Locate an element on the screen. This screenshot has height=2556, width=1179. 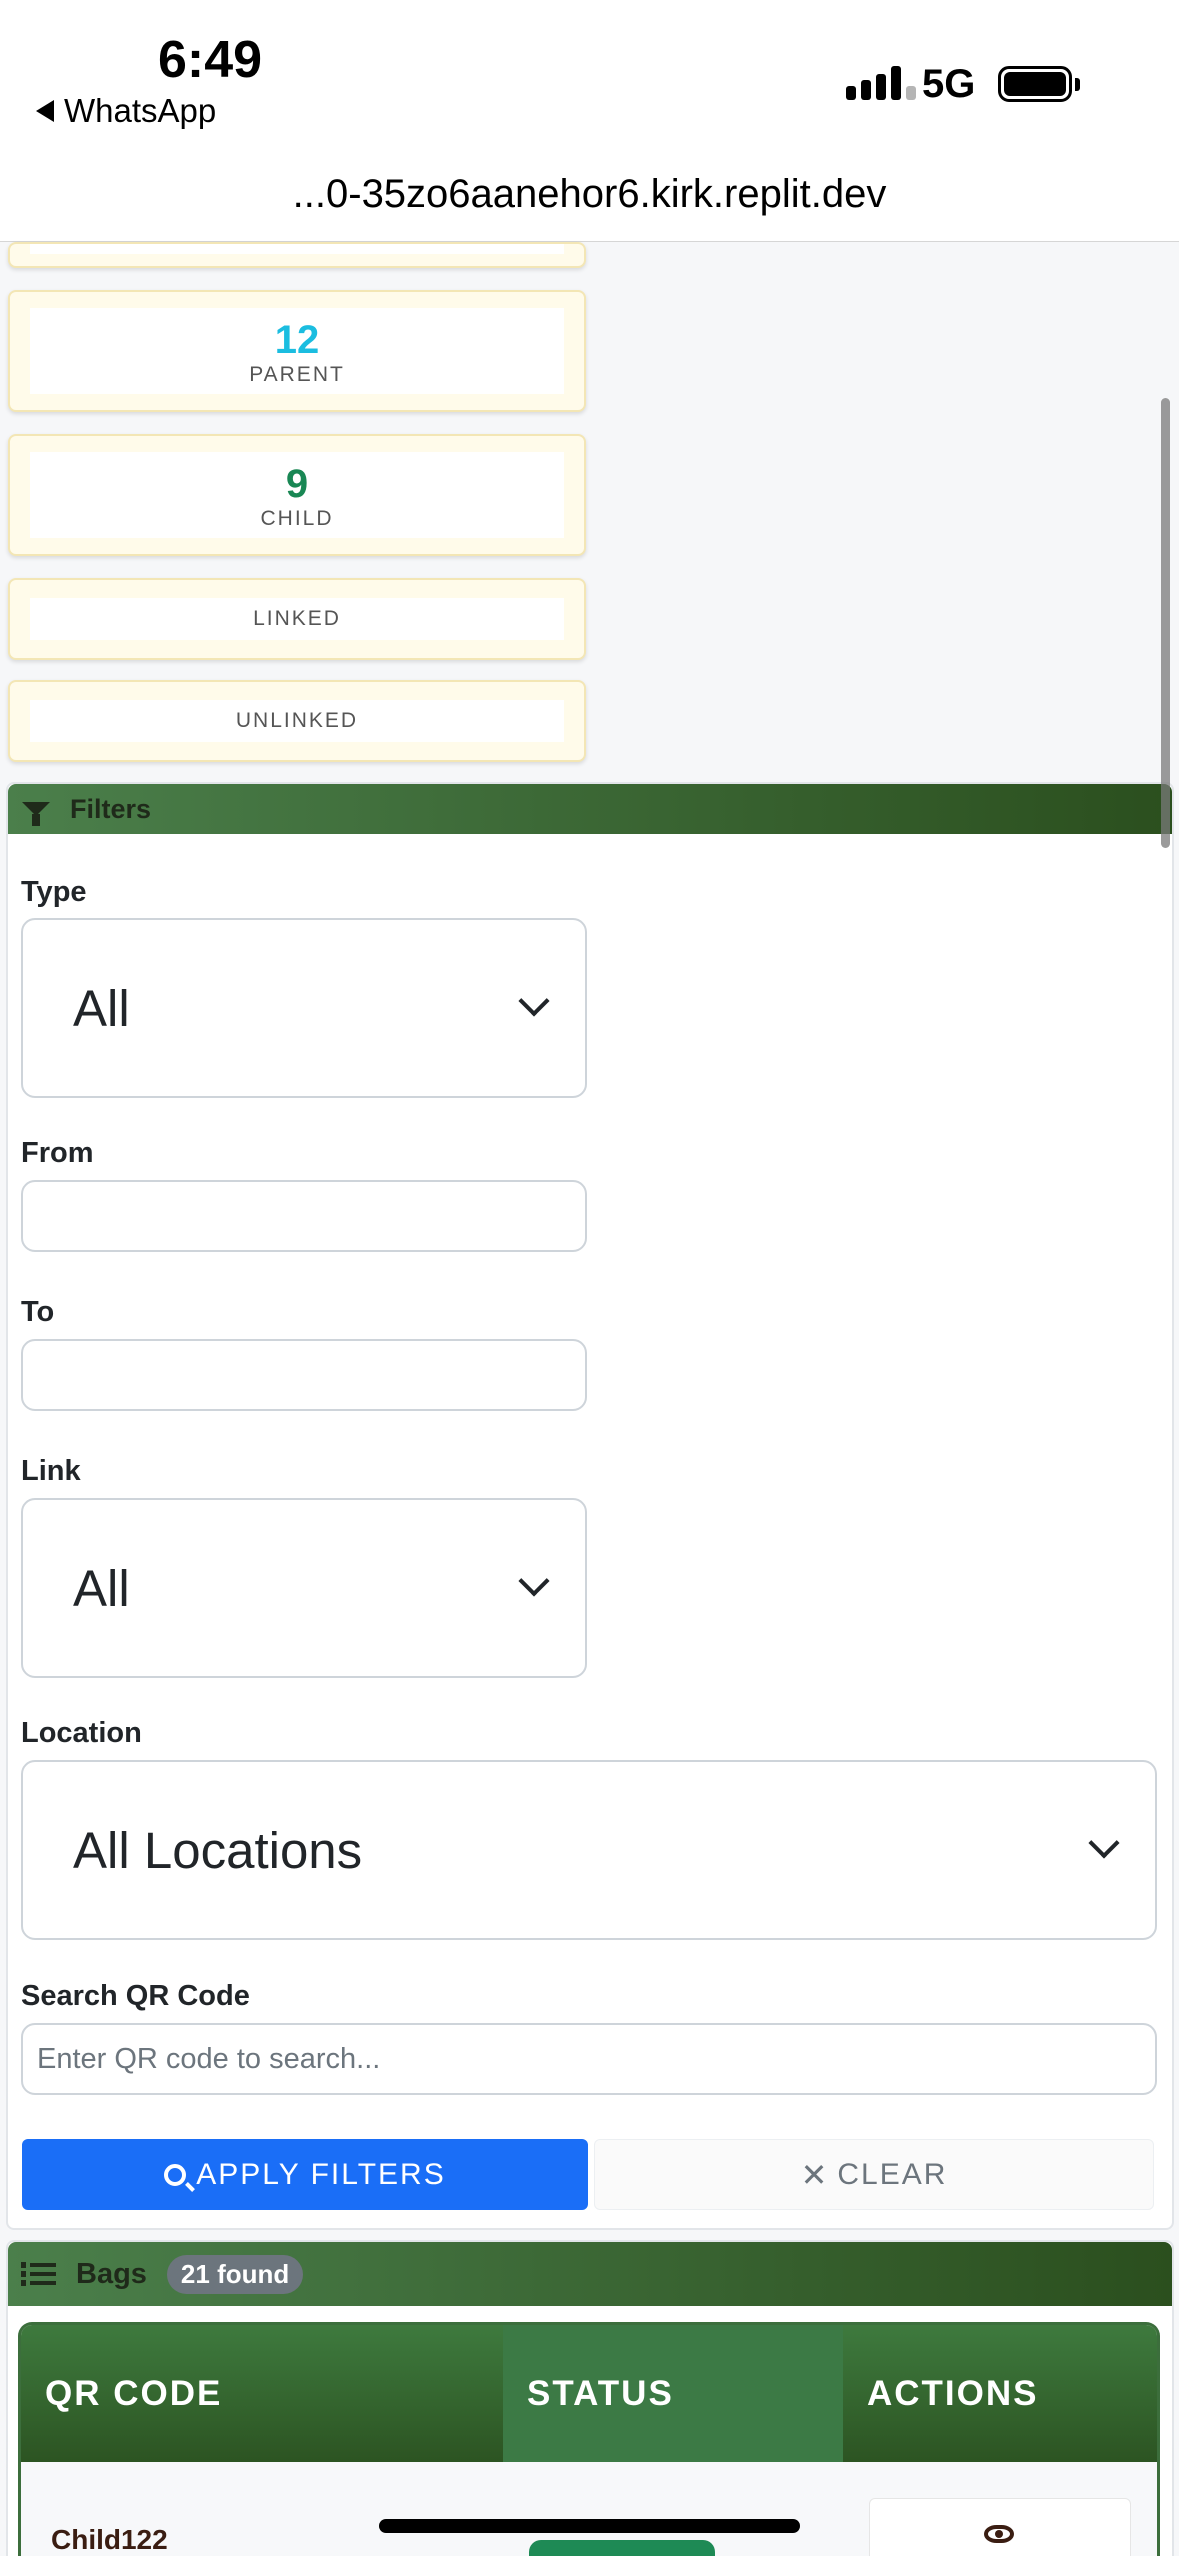
type-select: All is located at coordinates (304, 1008).